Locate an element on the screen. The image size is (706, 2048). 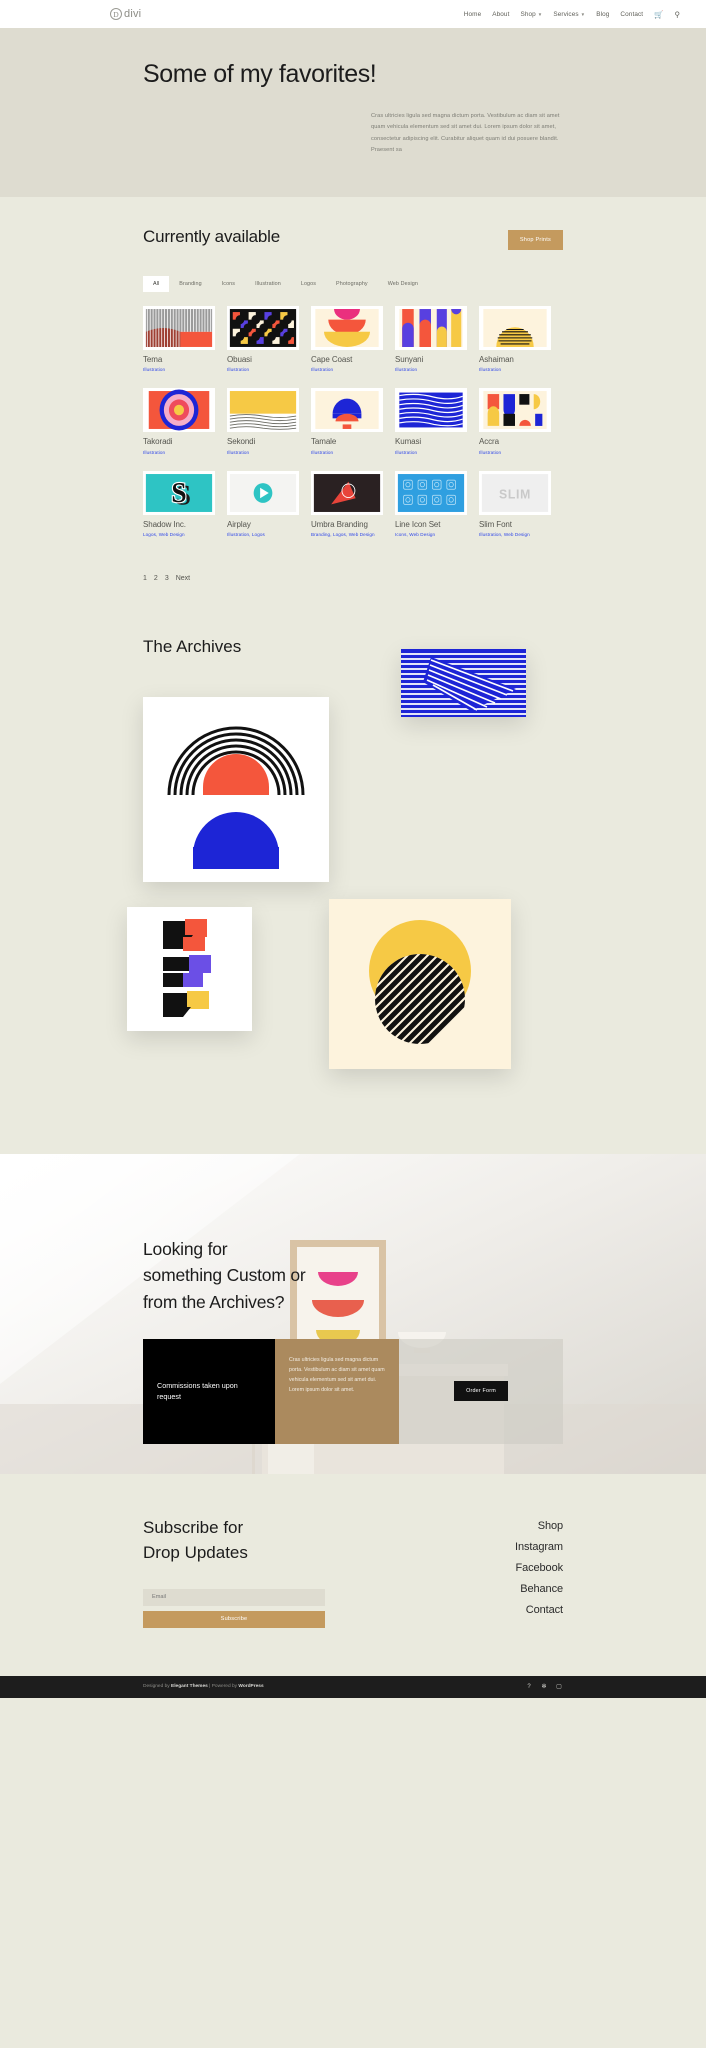
twitter-icon: ✻ is located at coordinates (544, 1687).